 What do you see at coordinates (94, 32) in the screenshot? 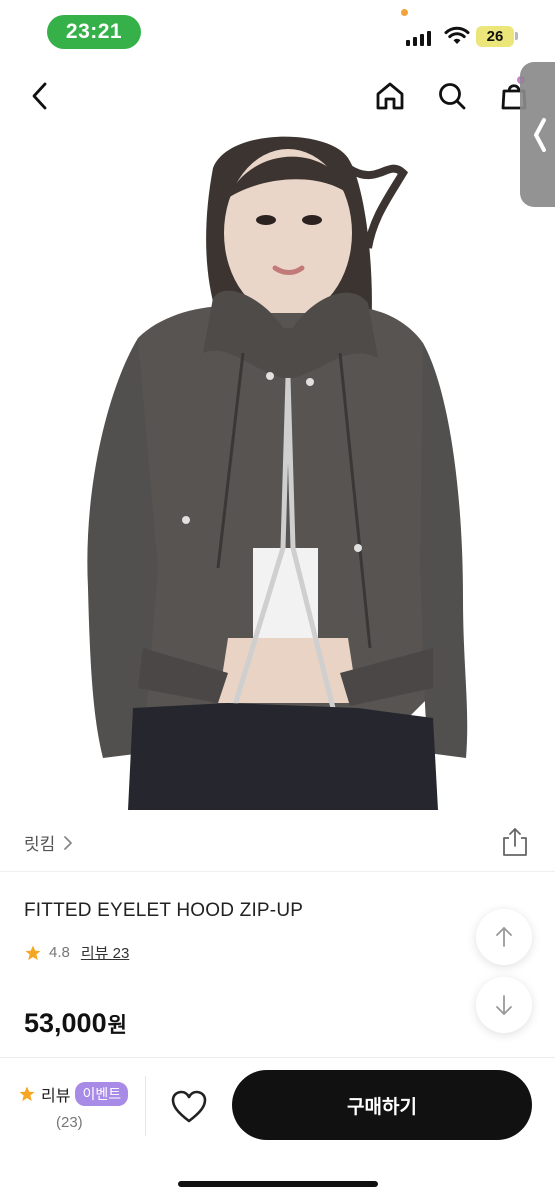
I see `status-time: 23:21` at bounding box center [94, 32].